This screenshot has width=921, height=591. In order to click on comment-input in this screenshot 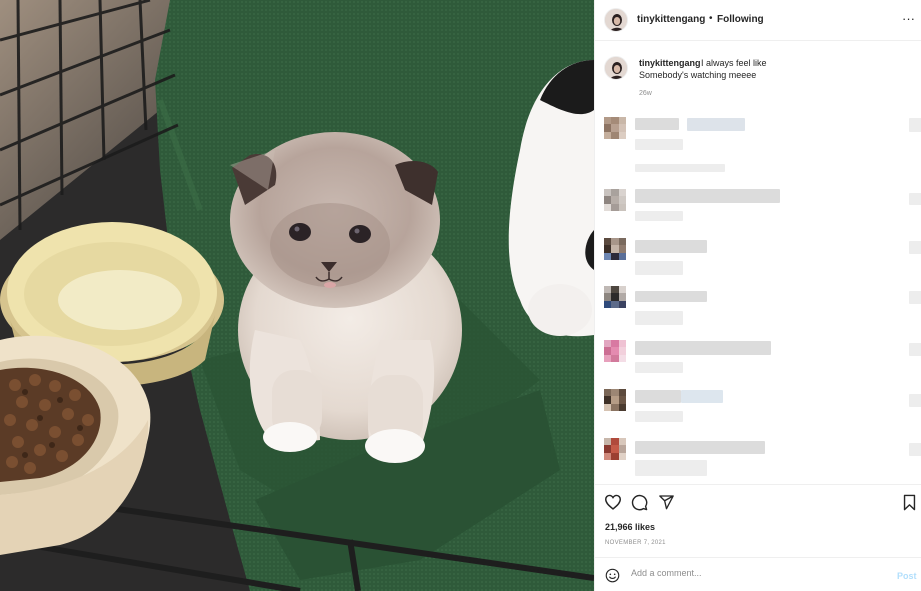, I will do `click(756, 573)`.